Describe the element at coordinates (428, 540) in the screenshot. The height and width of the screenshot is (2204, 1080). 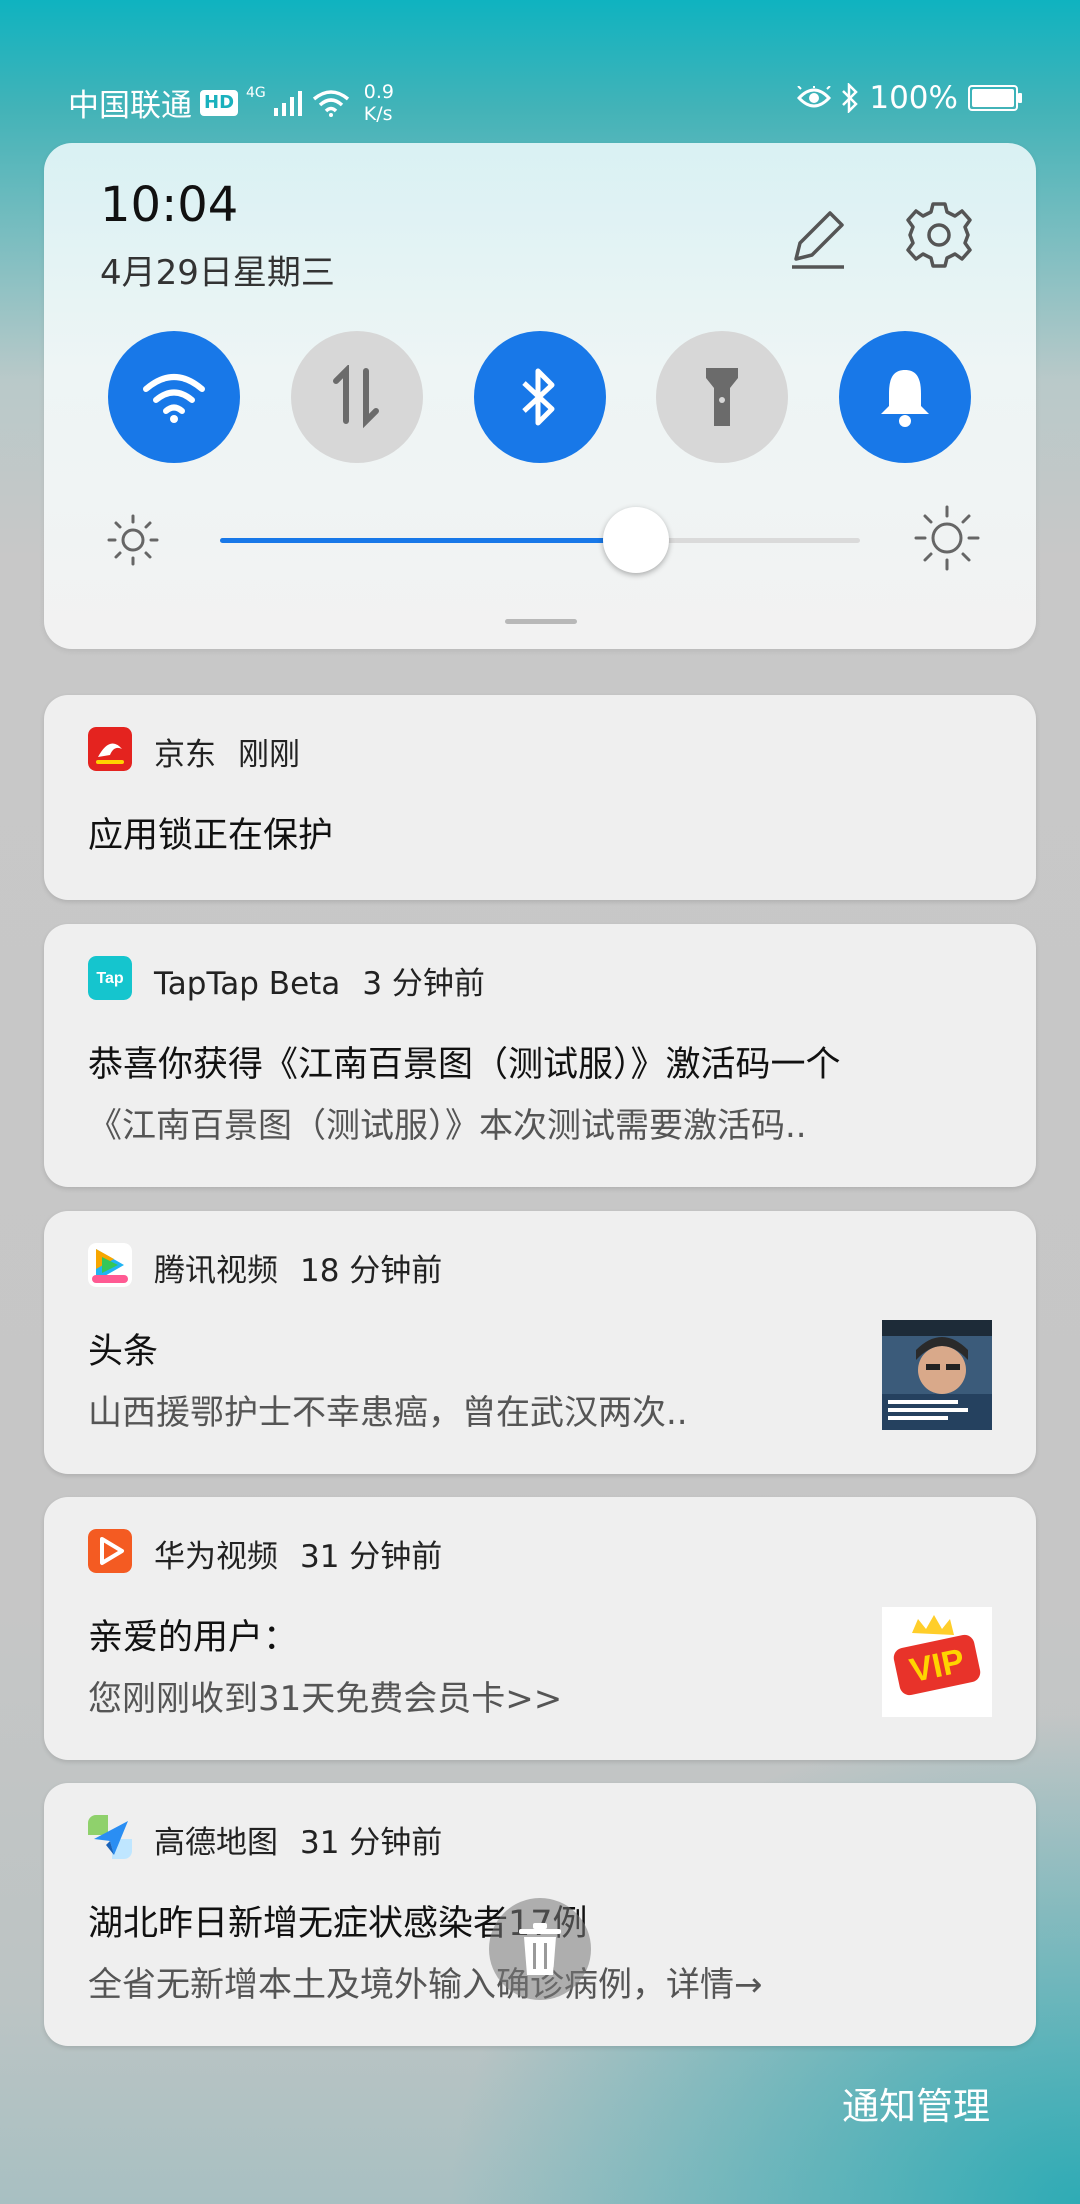
I see `brightness-slider-fill` at that location.